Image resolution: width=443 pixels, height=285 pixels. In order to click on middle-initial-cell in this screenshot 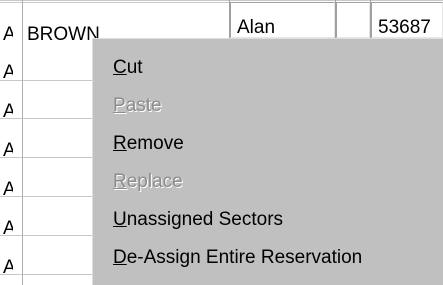, I will do `click(353, 20)`.